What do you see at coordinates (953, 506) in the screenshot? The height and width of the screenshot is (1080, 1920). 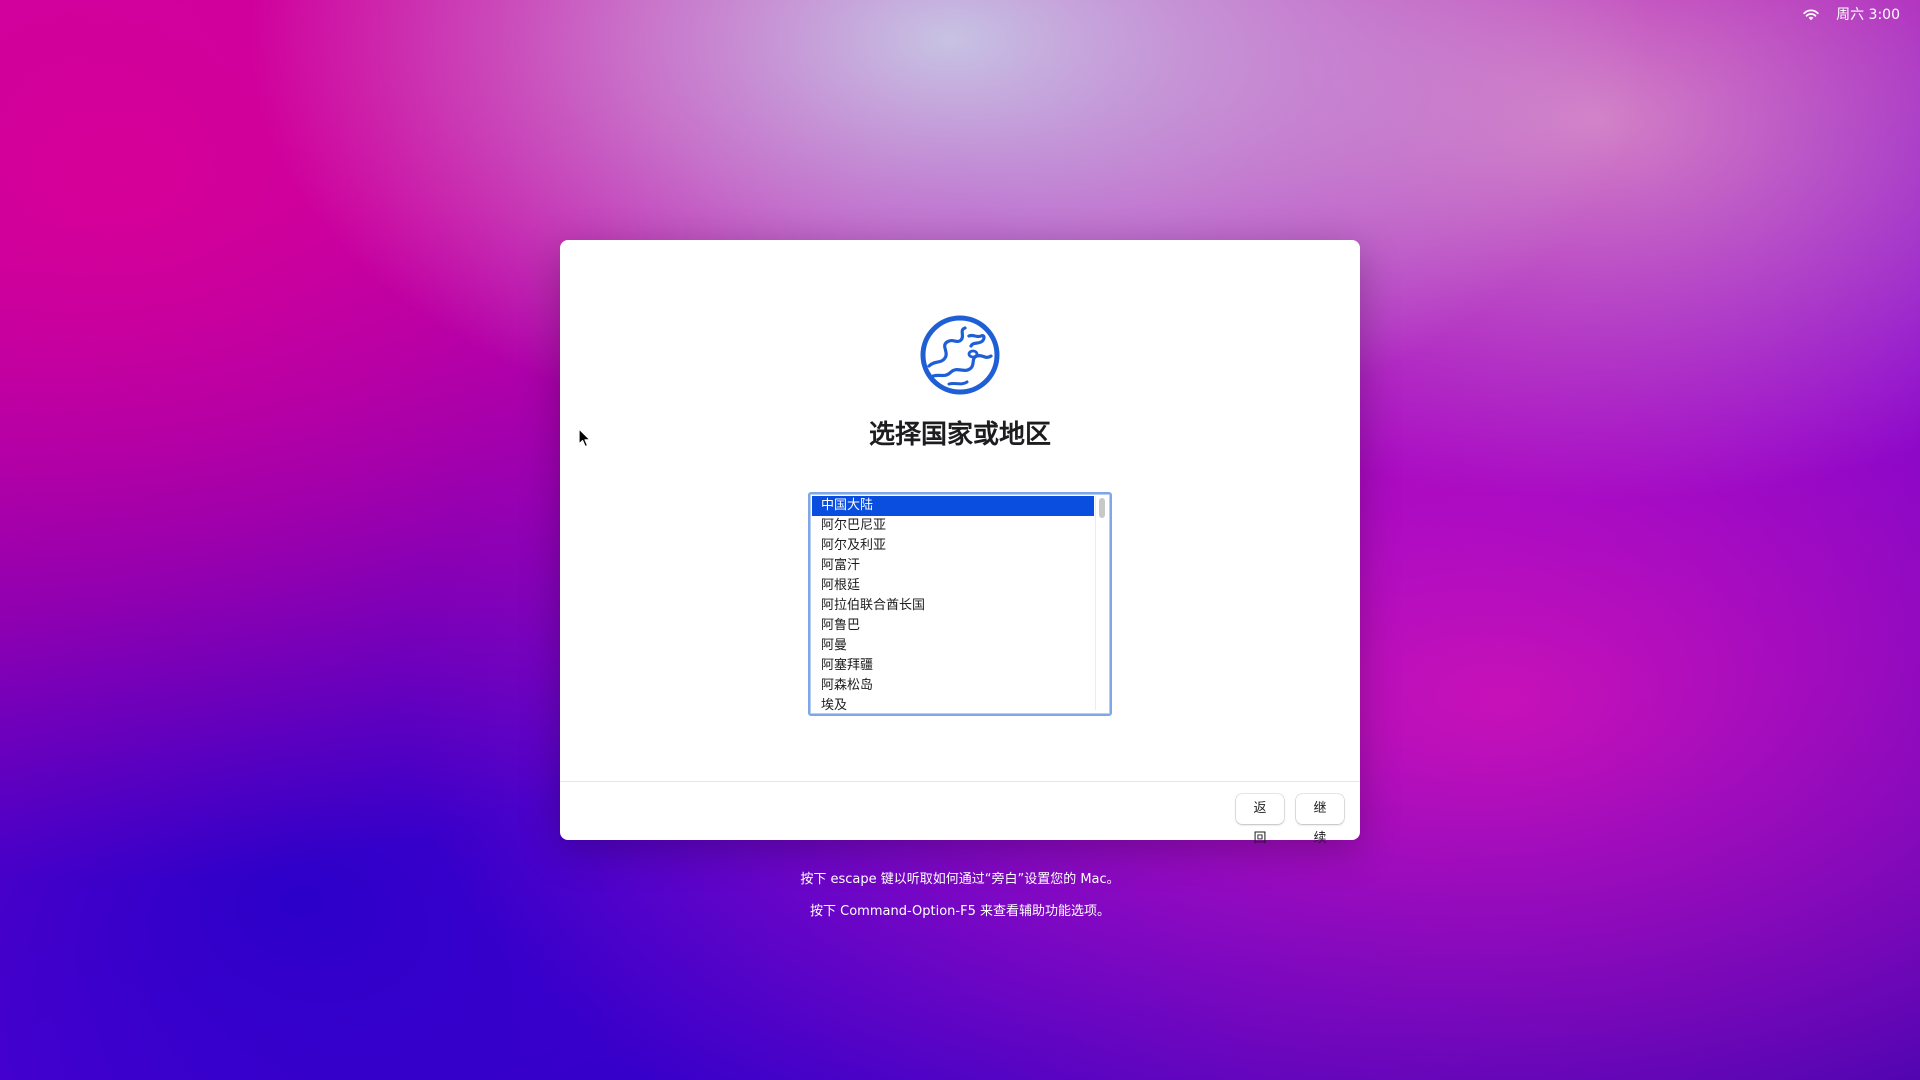 I see `list-item: 中国大陆` at bounding box center [953, 506].